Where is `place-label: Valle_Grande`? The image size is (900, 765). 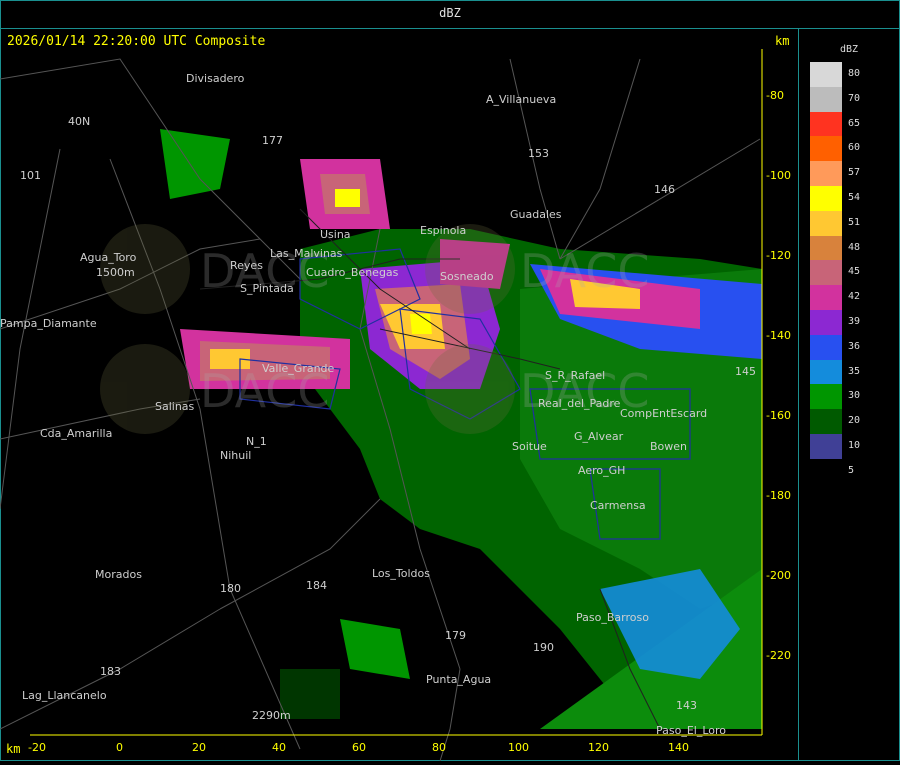 place-label: Valle_Grande is located at coordinates (298, 368).